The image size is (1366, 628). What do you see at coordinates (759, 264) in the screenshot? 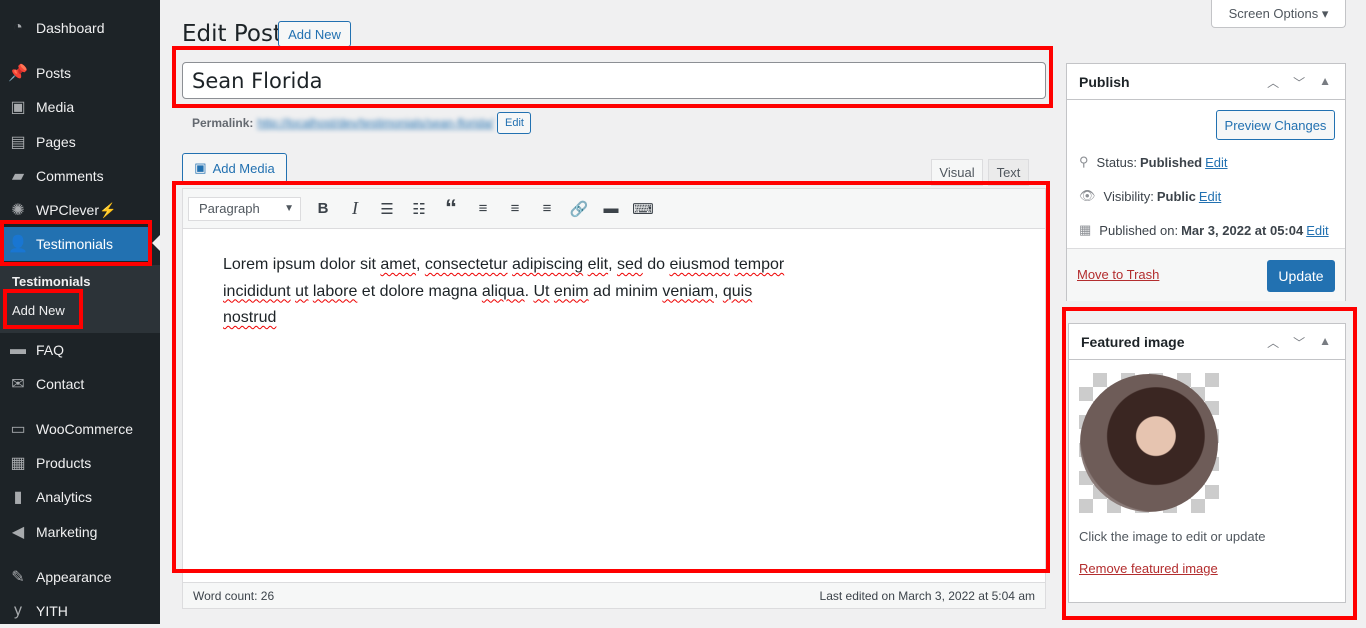
I see `misspelled-word: tempor` at bounding box center [759, 264].